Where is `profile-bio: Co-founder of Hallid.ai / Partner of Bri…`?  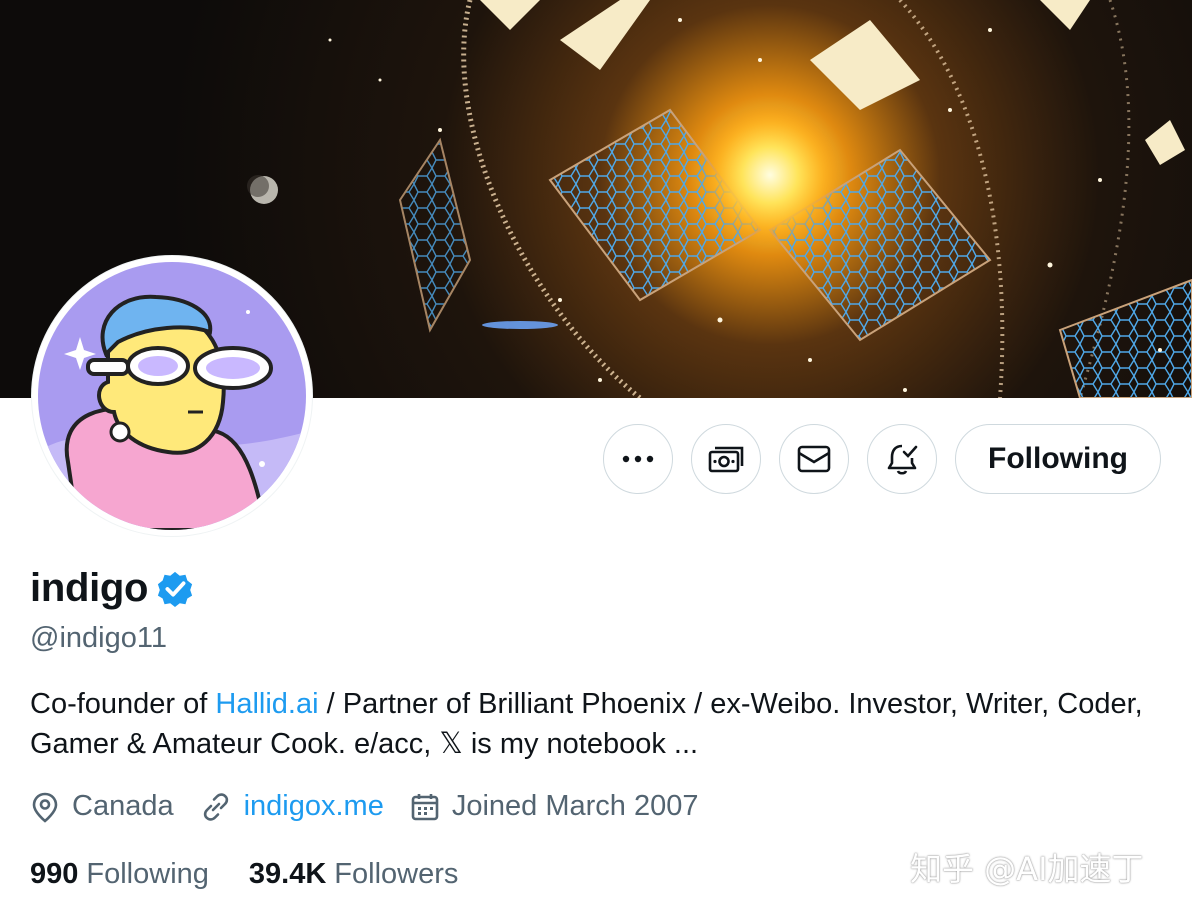
profile-bio: Co-founder of Hallid.ai / Partner of Bri… is located at coordinates (600, 724).